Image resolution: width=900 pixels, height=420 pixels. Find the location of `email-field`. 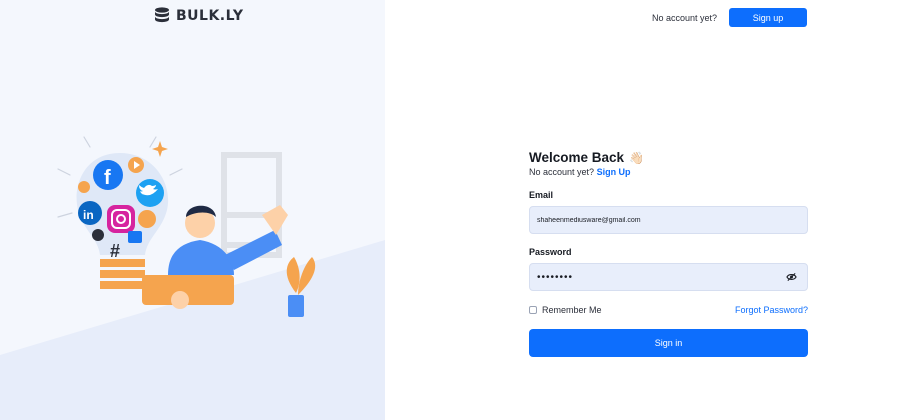

email-field is located at coordinates (668, 220).